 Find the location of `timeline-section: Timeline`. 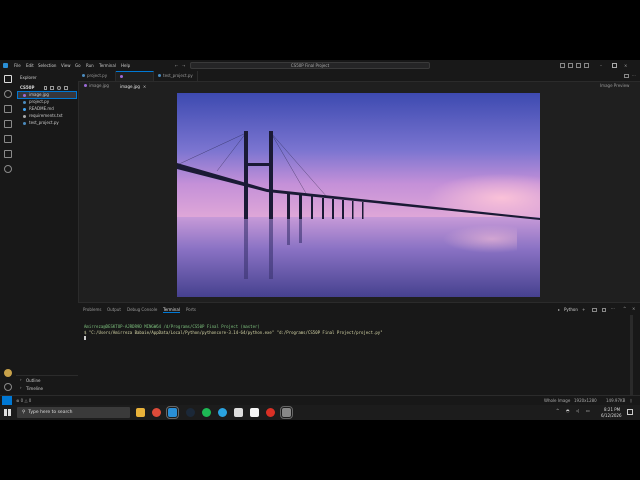

timeline-section: Timeline is located at coordinates (34, 388).